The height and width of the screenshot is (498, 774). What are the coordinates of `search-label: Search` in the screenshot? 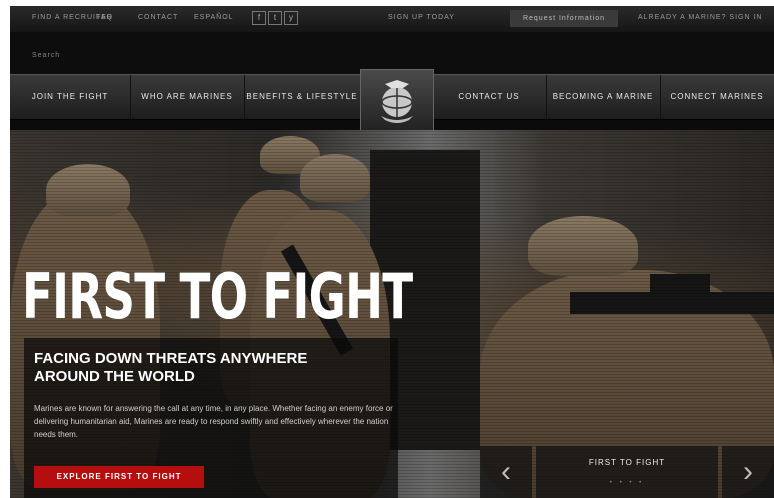 It's located at (46, 55).